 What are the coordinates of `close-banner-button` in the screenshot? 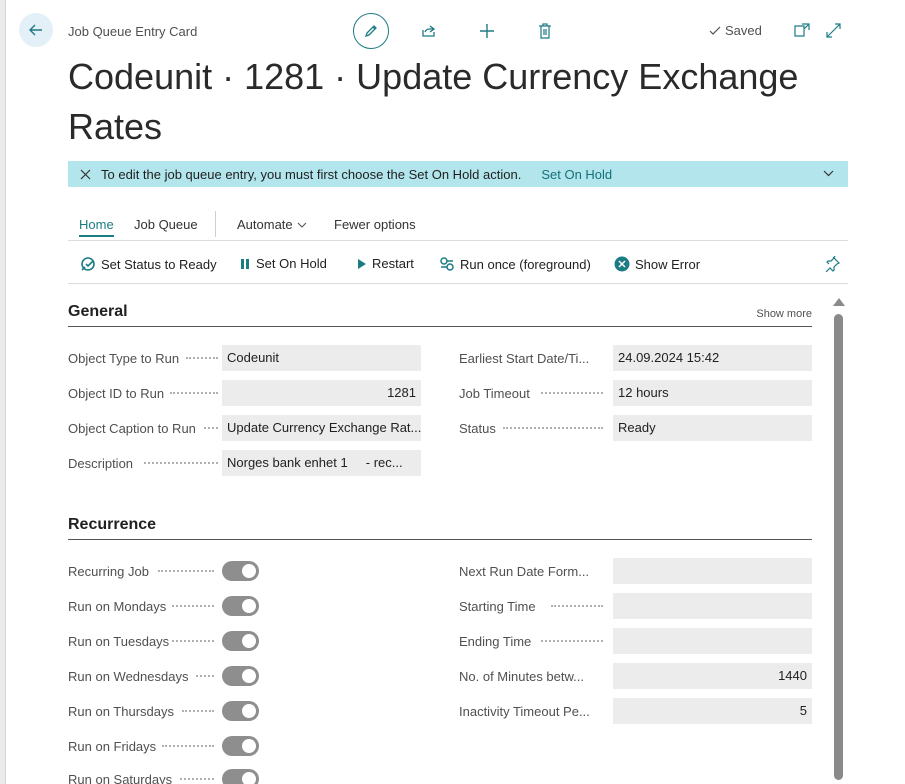 It's located at (85, 174).